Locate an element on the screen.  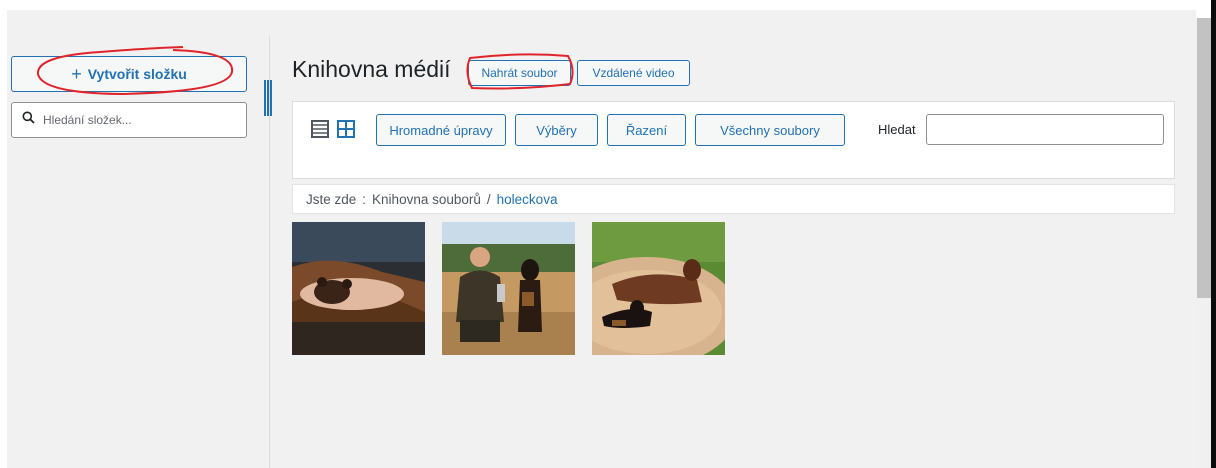
bulk-edit-button: Hromadné úpravy is located at coordinates (441, 130).